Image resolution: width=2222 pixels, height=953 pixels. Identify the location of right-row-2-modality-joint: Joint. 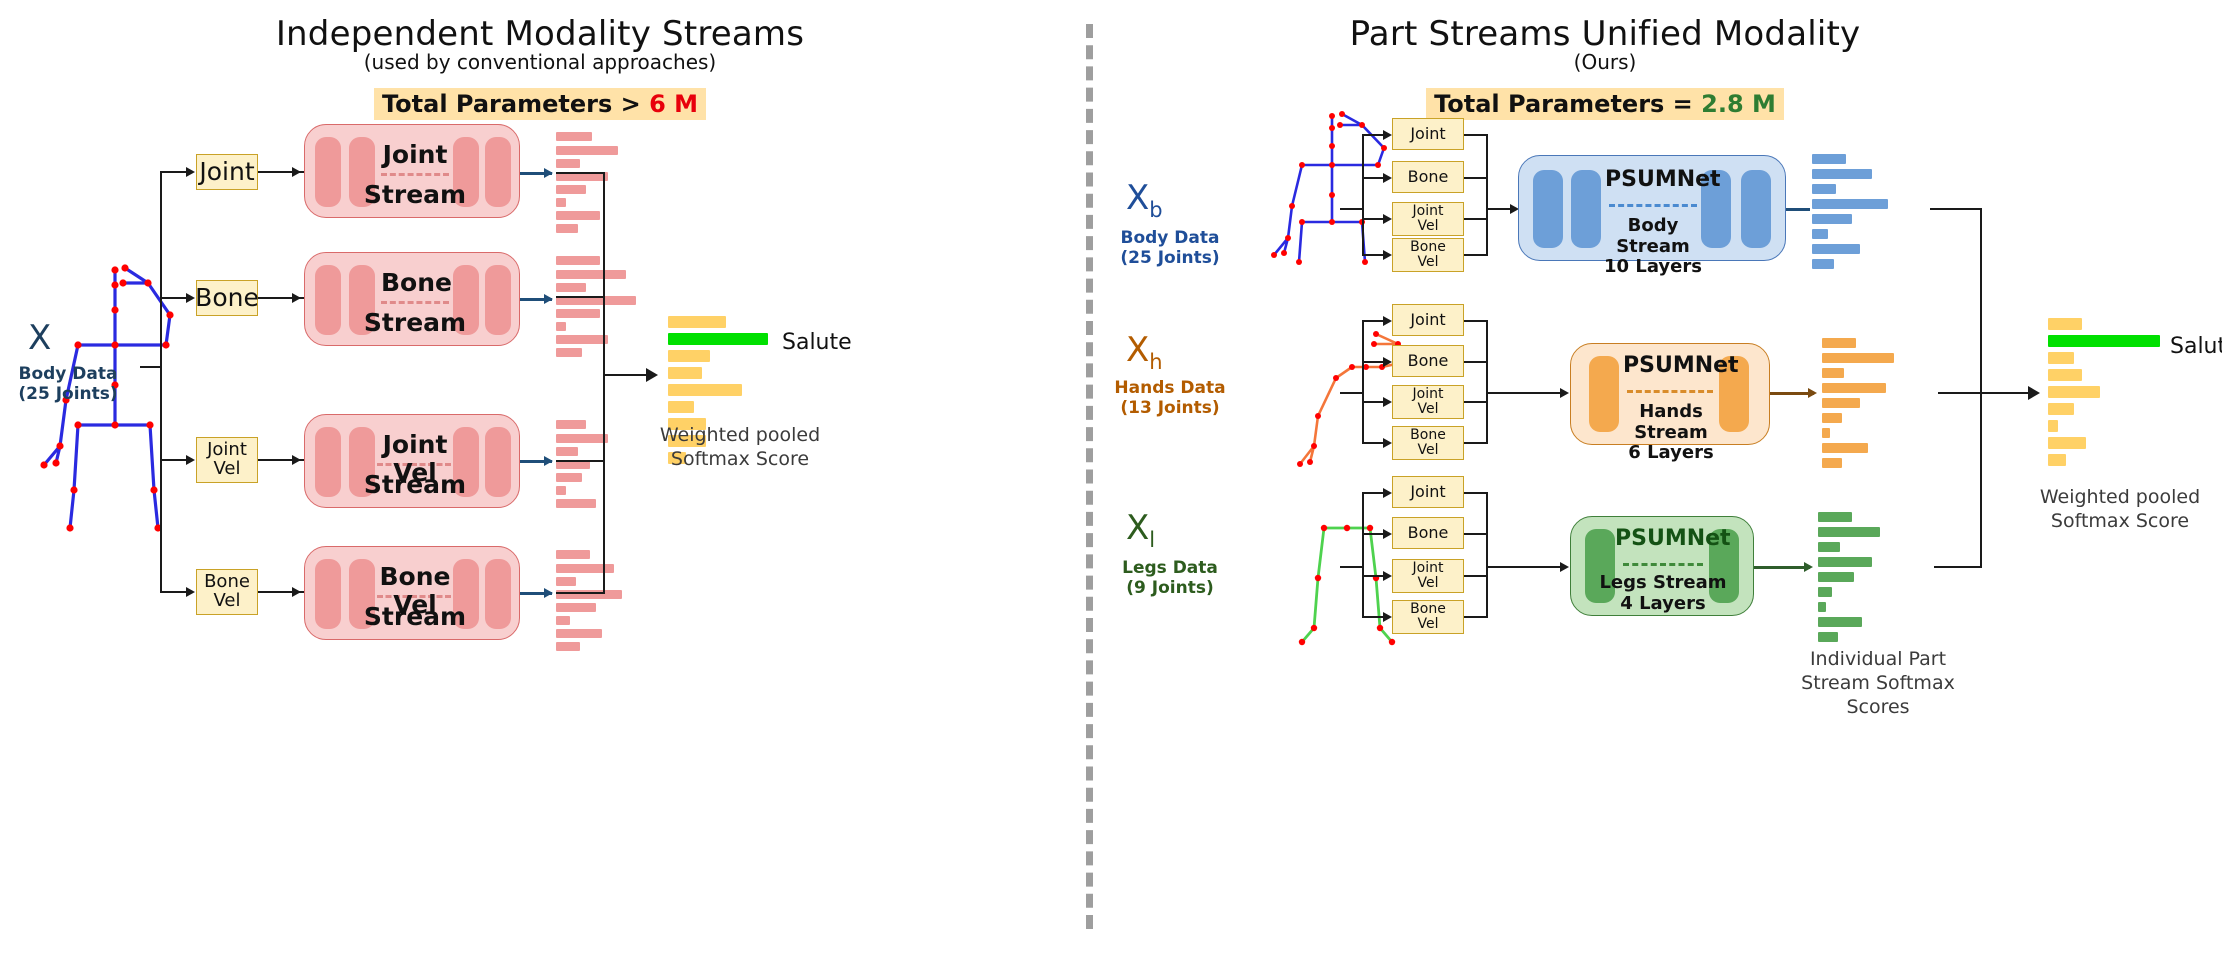
(1428, 492).